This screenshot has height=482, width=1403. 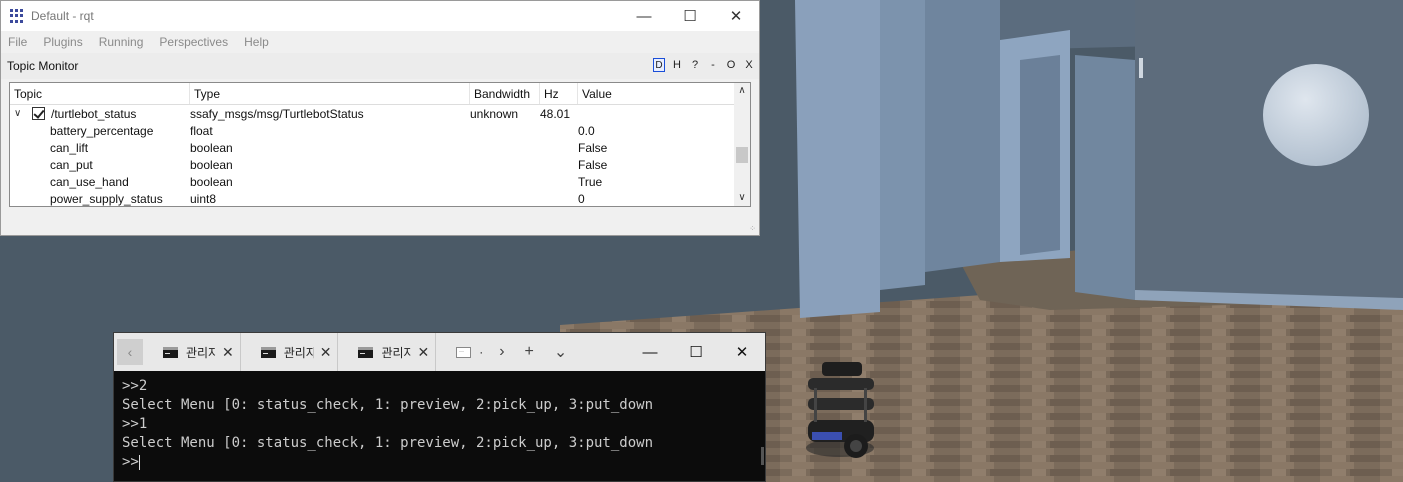 I want to click on rqt-titlebar: Default - rqt — ☐ ✕, so click(x=380, y=16).